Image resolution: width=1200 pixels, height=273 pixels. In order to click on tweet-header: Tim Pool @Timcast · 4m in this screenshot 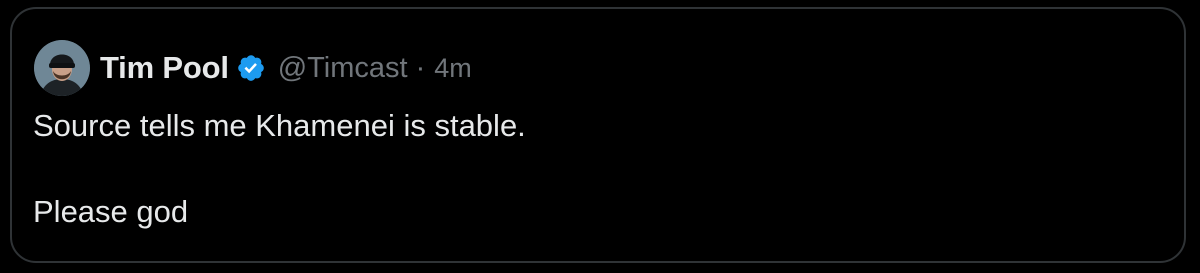, I will do `click(253, 68)`.